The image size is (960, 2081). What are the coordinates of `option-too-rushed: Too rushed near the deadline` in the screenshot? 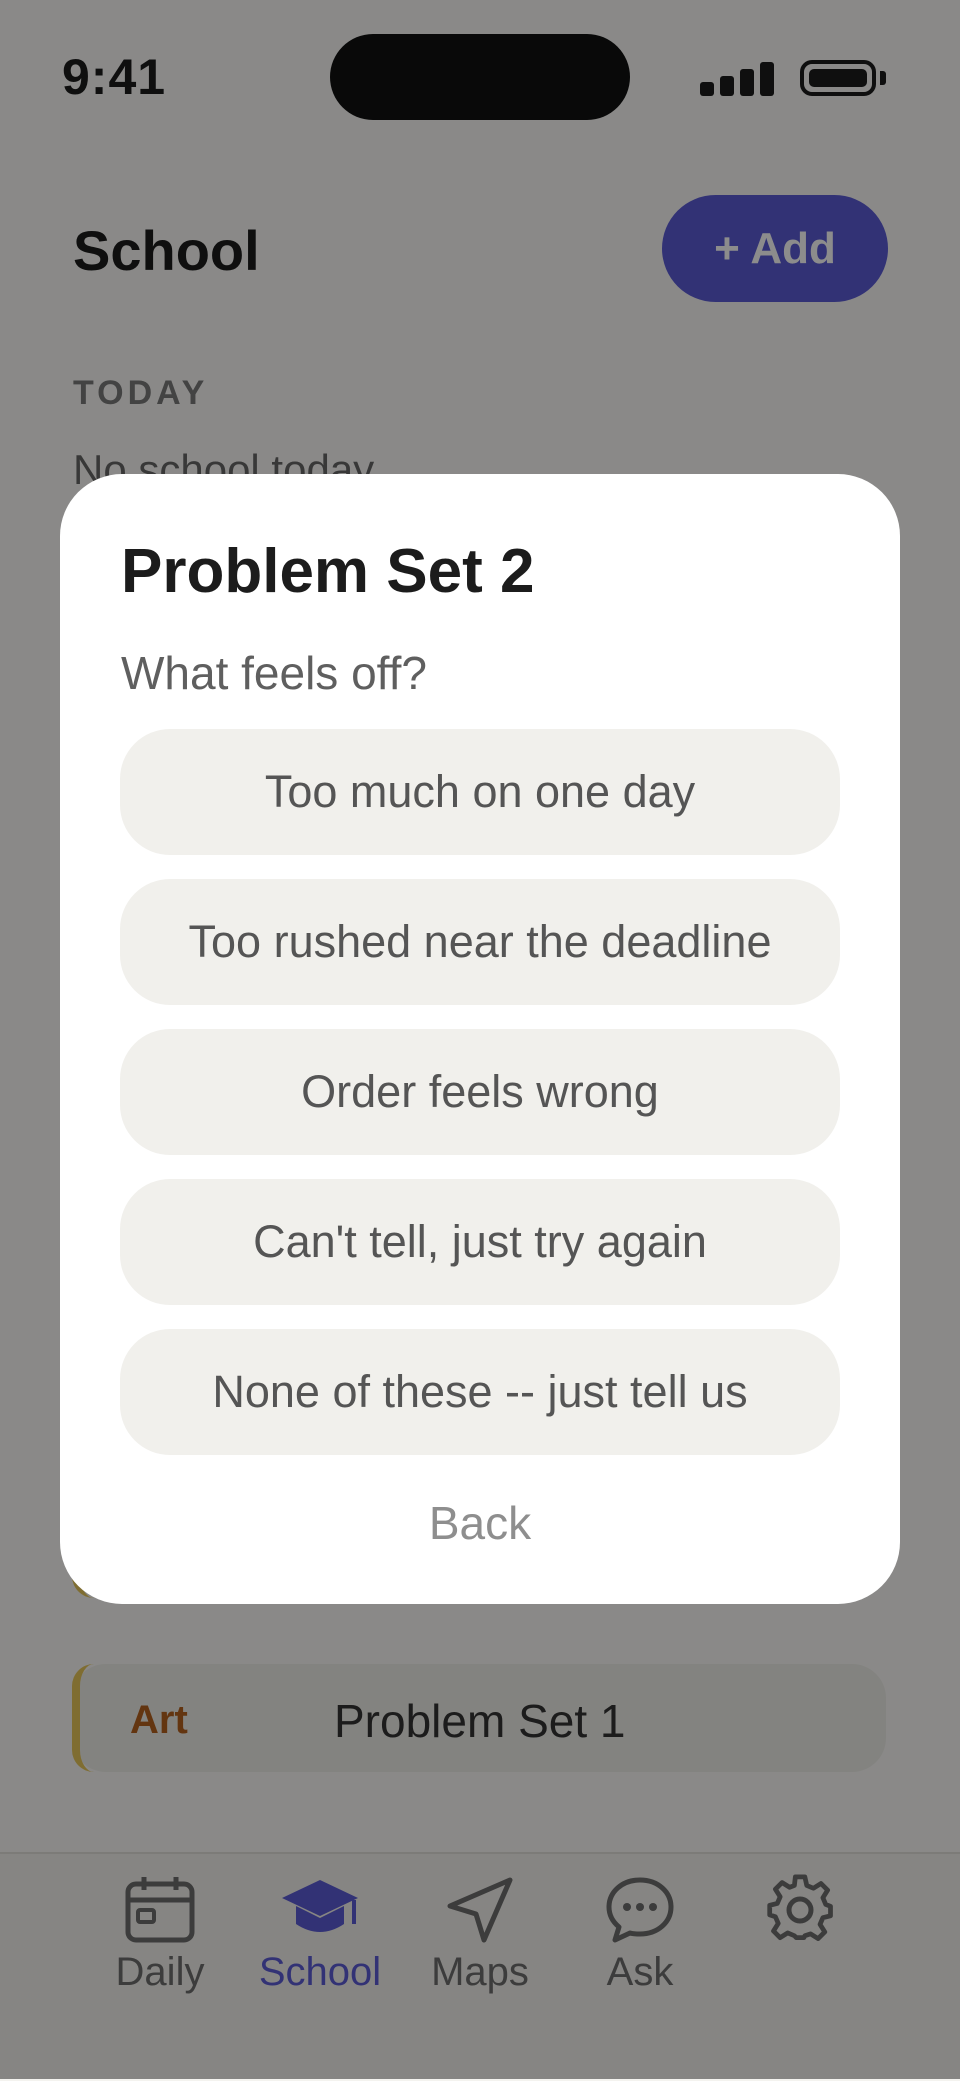 It's located at (480, 942).